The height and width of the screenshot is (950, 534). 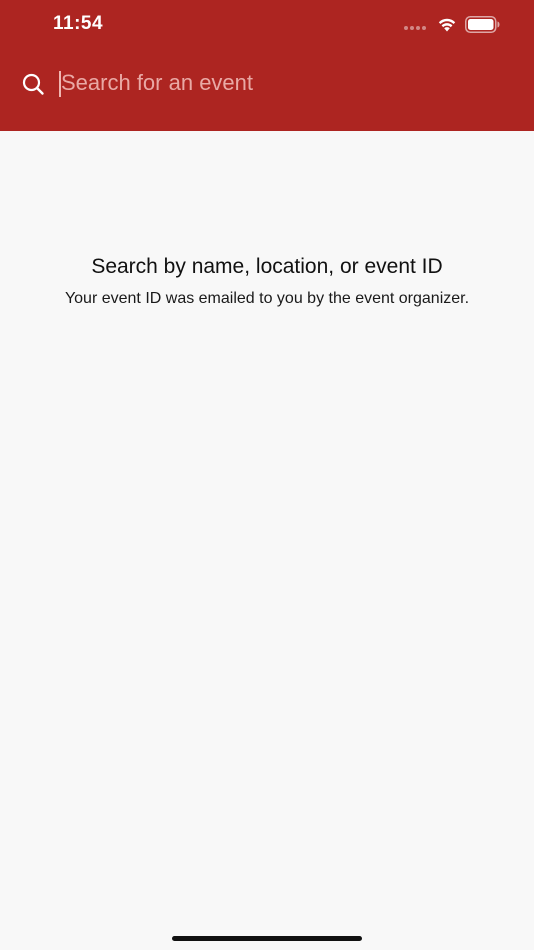 I want to click on app-header: 11:54, so click(x=267, y=65).